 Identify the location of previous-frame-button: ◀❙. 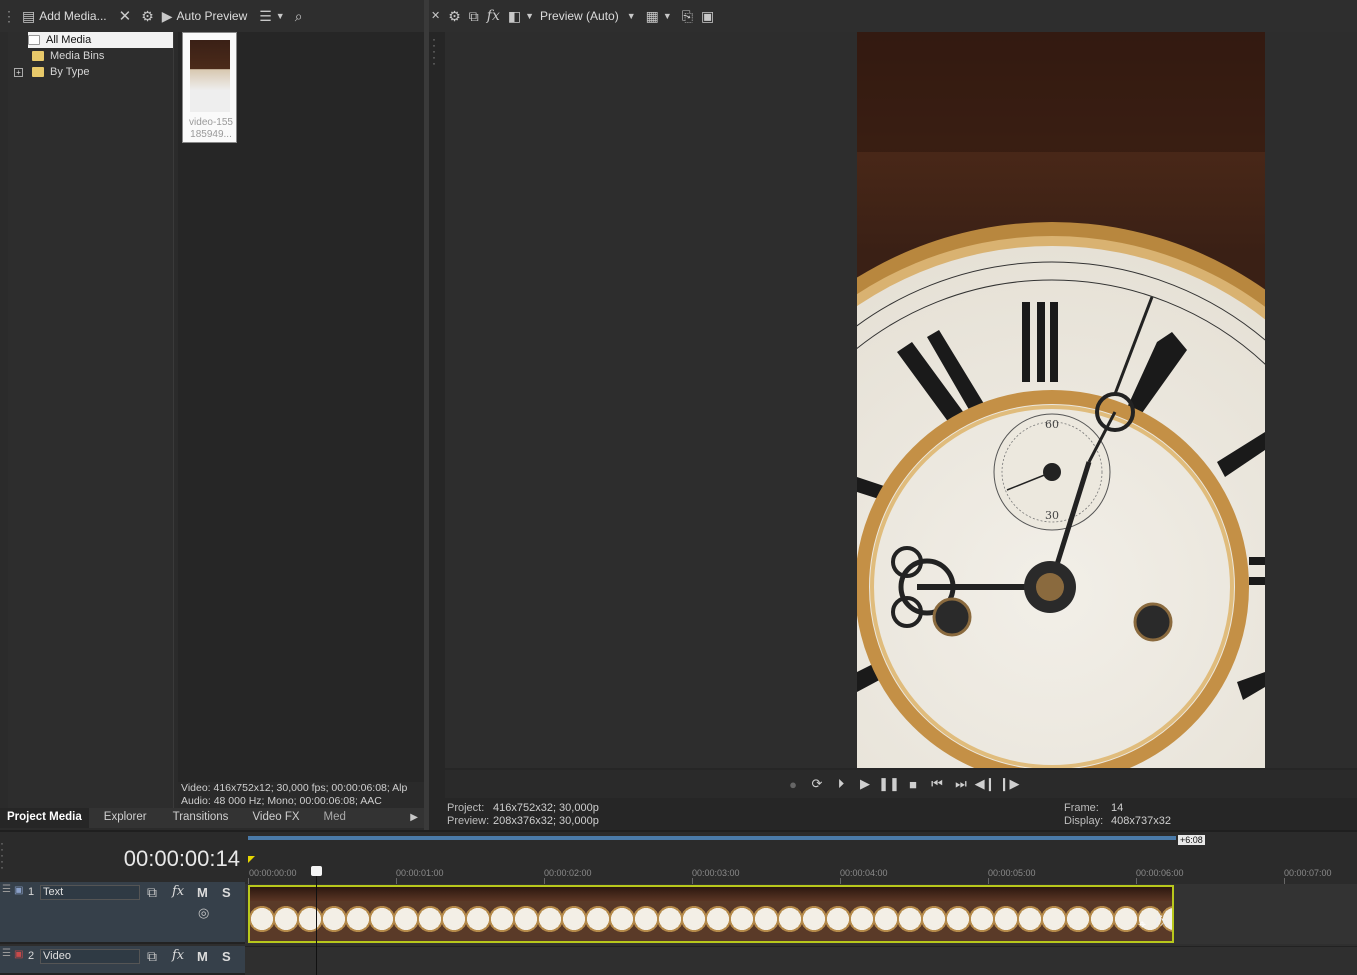
(985, 784).